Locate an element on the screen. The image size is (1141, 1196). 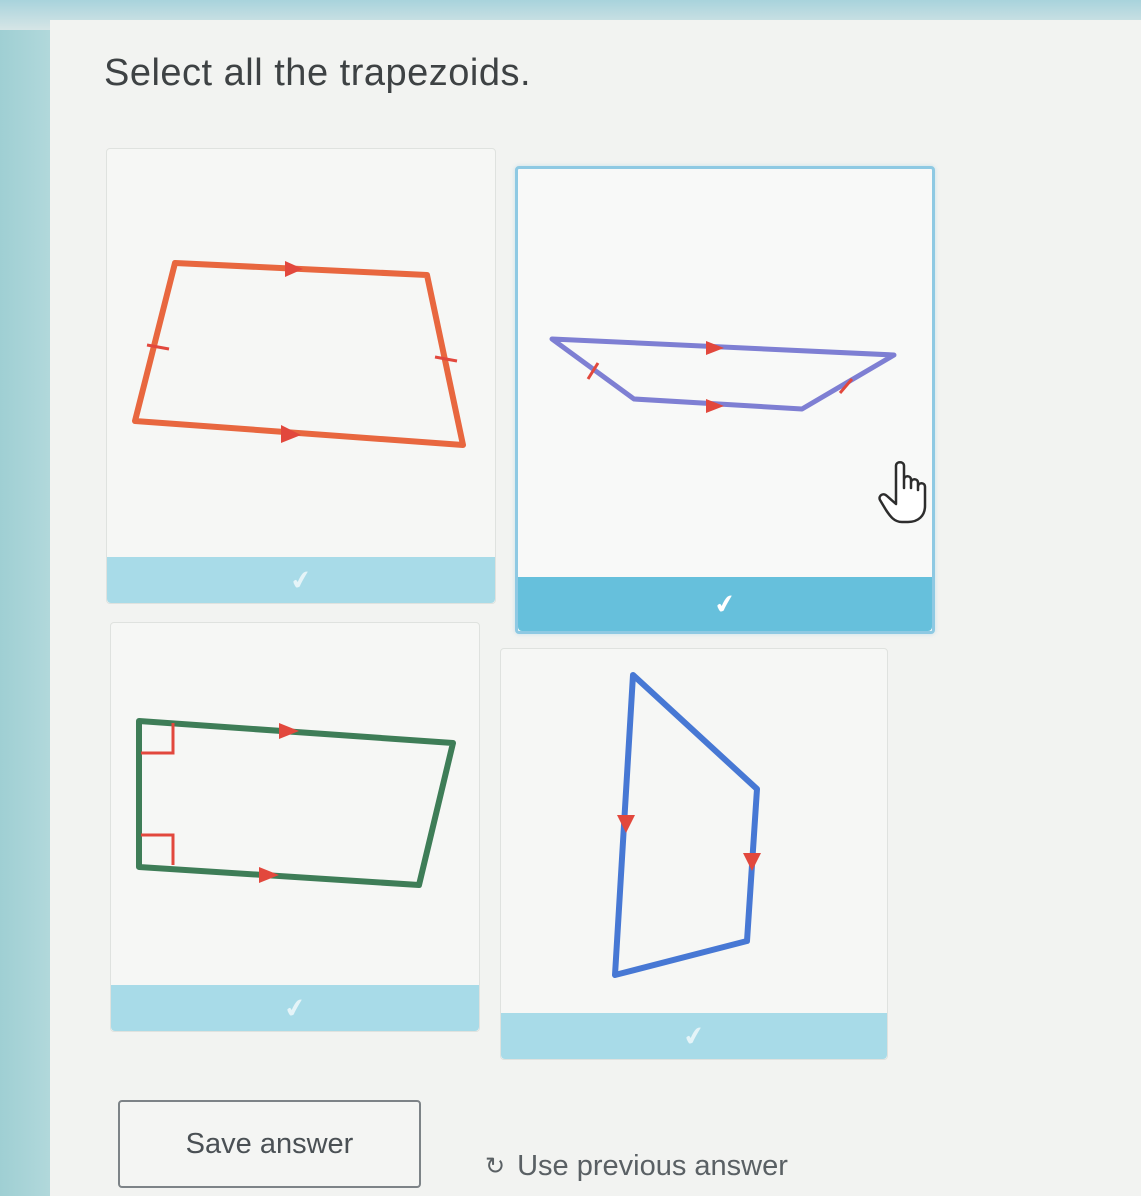
choice-green-right-trapezoid: ✔ is located at coordinates (295, 827).